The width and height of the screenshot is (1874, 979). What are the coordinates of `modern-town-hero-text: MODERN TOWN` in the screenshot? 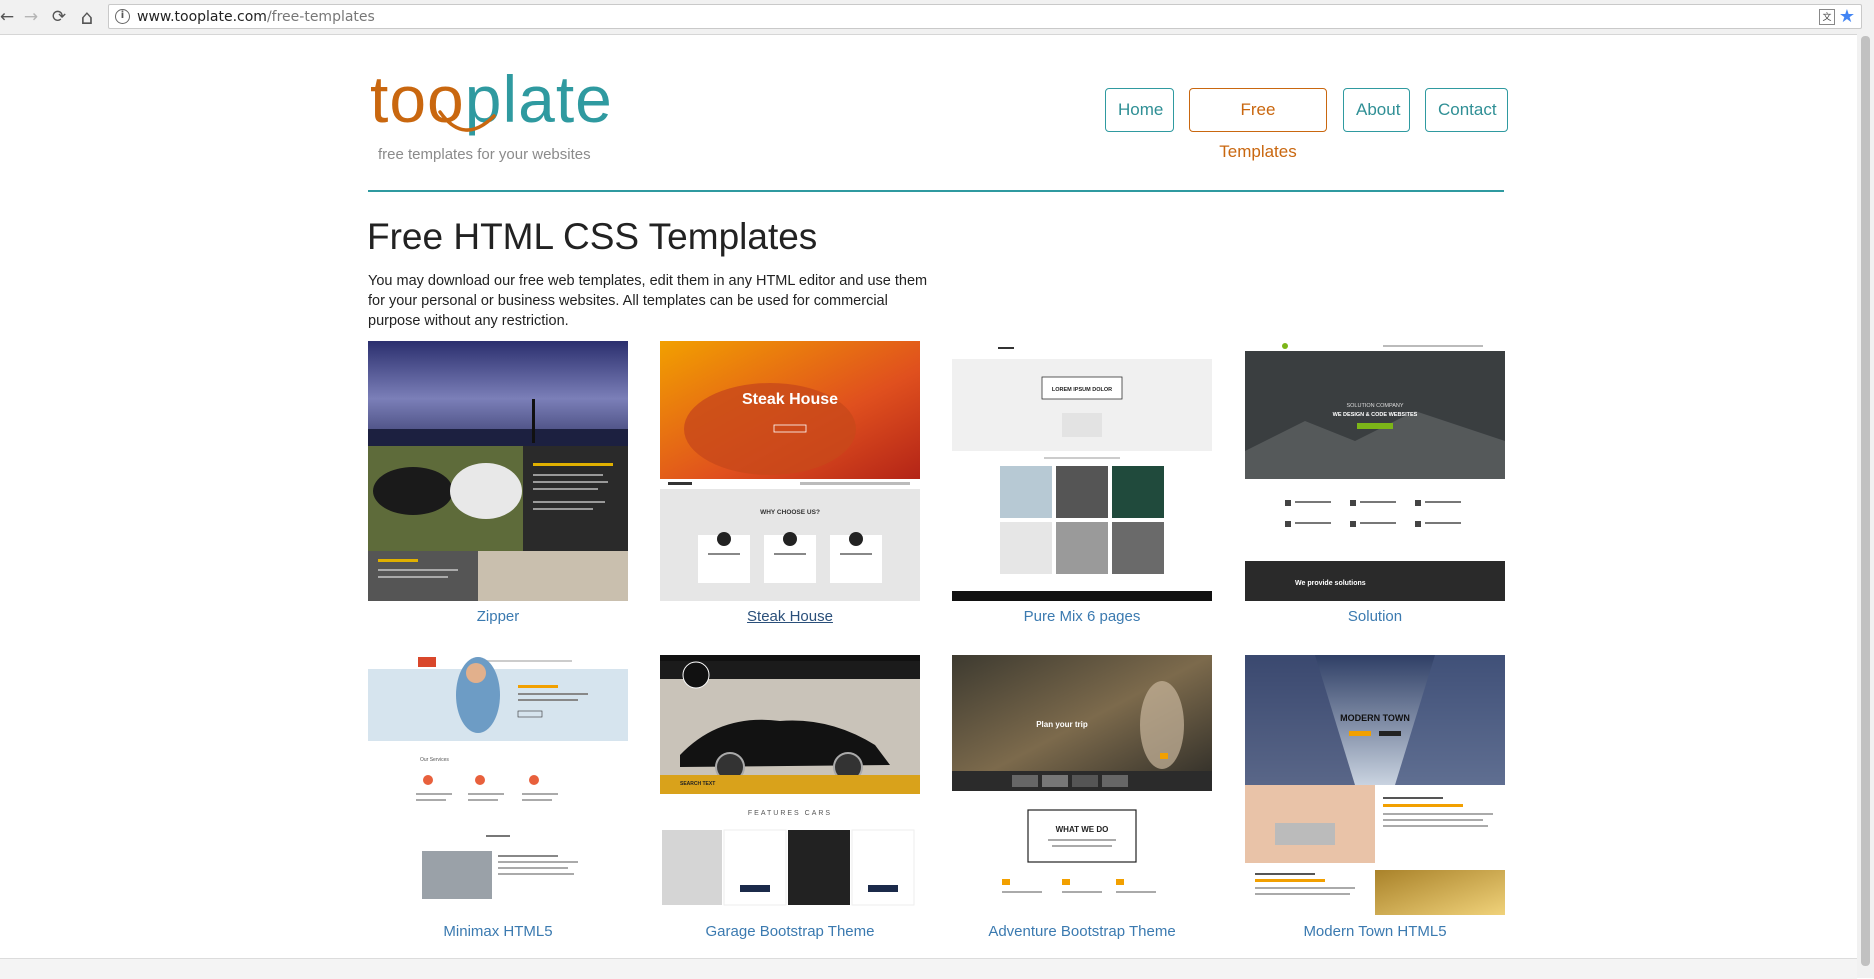 It's located at (1375, 718).